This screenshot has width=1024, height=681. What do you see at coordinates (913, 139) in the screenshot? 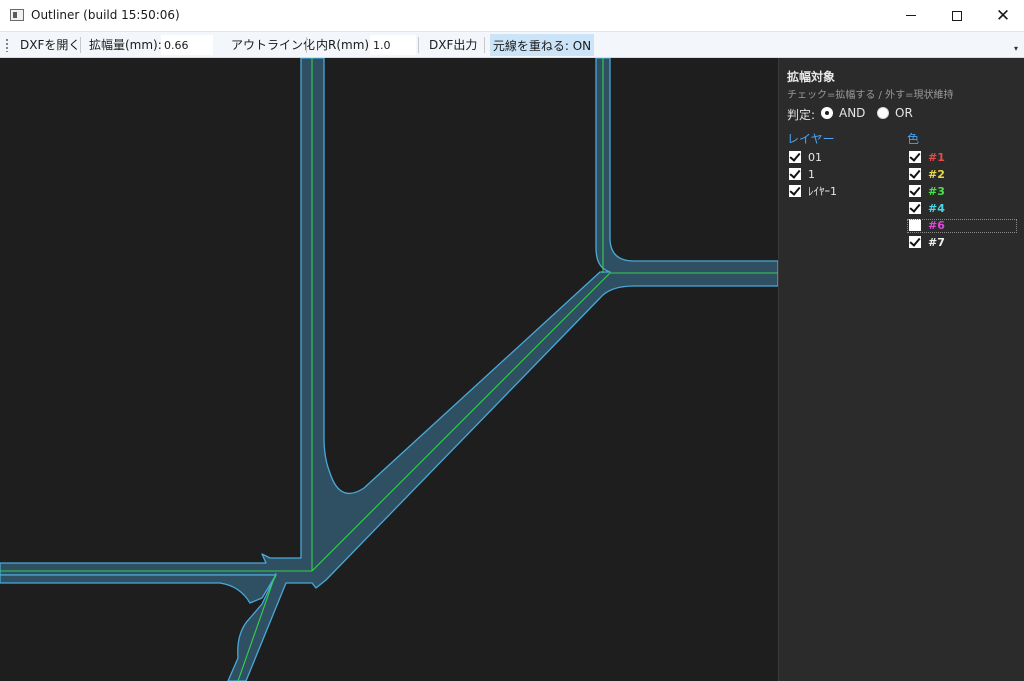
I see `colors-header: 色` at bounding box center [913, 139].